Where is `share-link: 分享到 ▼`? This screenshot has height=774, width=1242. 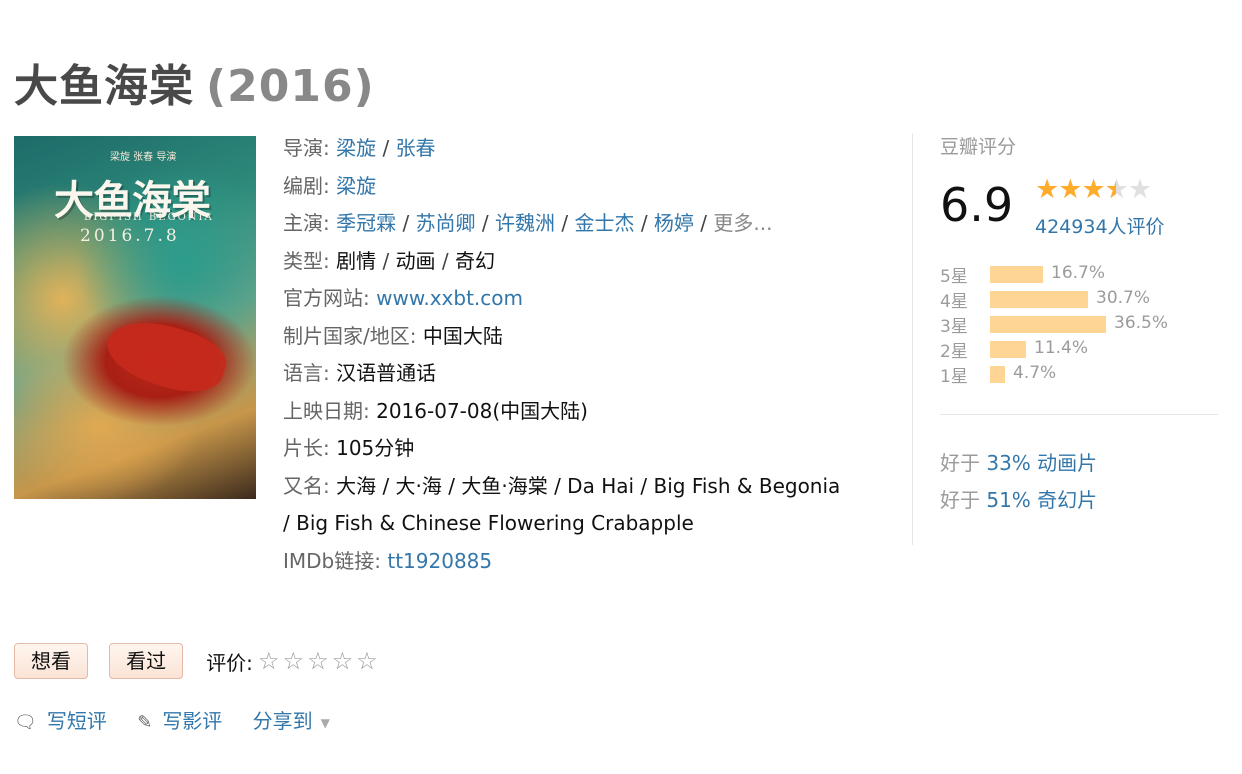 share-link: 分享到 ▼ is located at coordinates (291, 719).